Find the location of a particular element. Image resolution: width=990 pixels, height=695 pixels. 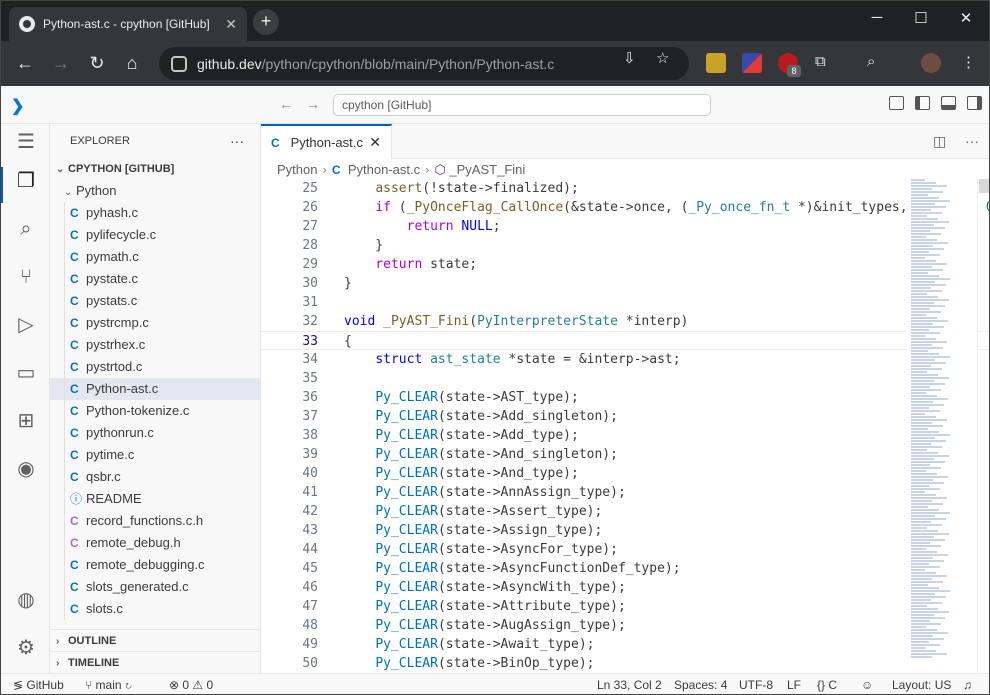

bookmark-star-icon: ☆ is located at coordinates (662, 58).